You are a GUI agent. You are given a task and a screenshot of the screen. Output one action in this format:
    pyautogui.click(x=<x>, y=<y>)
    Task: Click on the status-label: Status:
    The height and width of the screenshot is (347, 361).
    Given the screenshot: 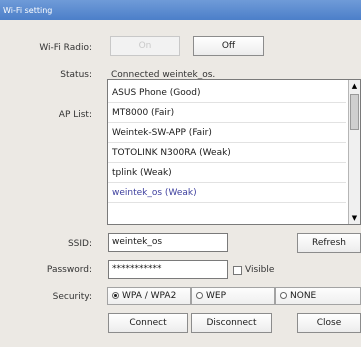 What is the action you would take?
    pyautogui.click(x=76, y=75)
    